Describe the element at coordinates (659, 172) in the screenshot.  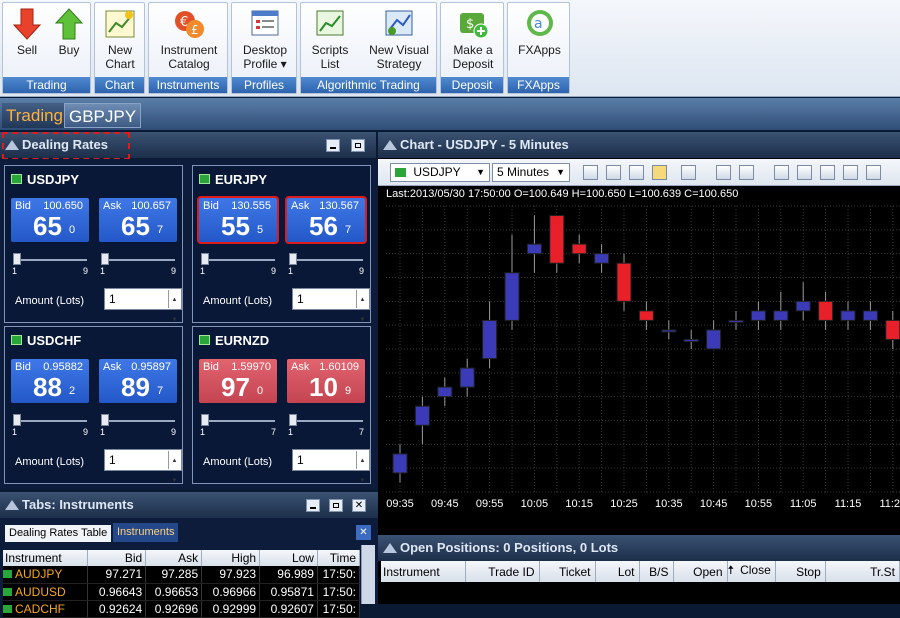
I see `scroll-icon` at that location.